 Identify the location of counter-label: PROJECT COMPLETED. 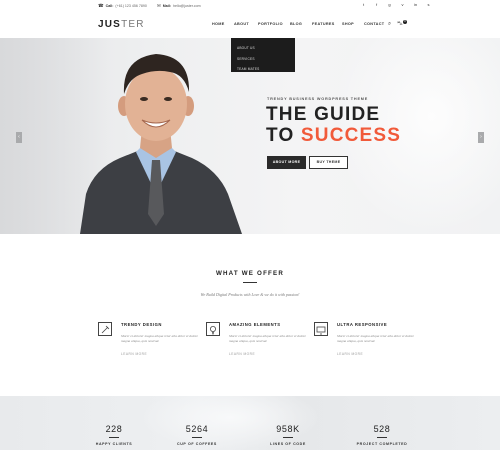
(382, 444).